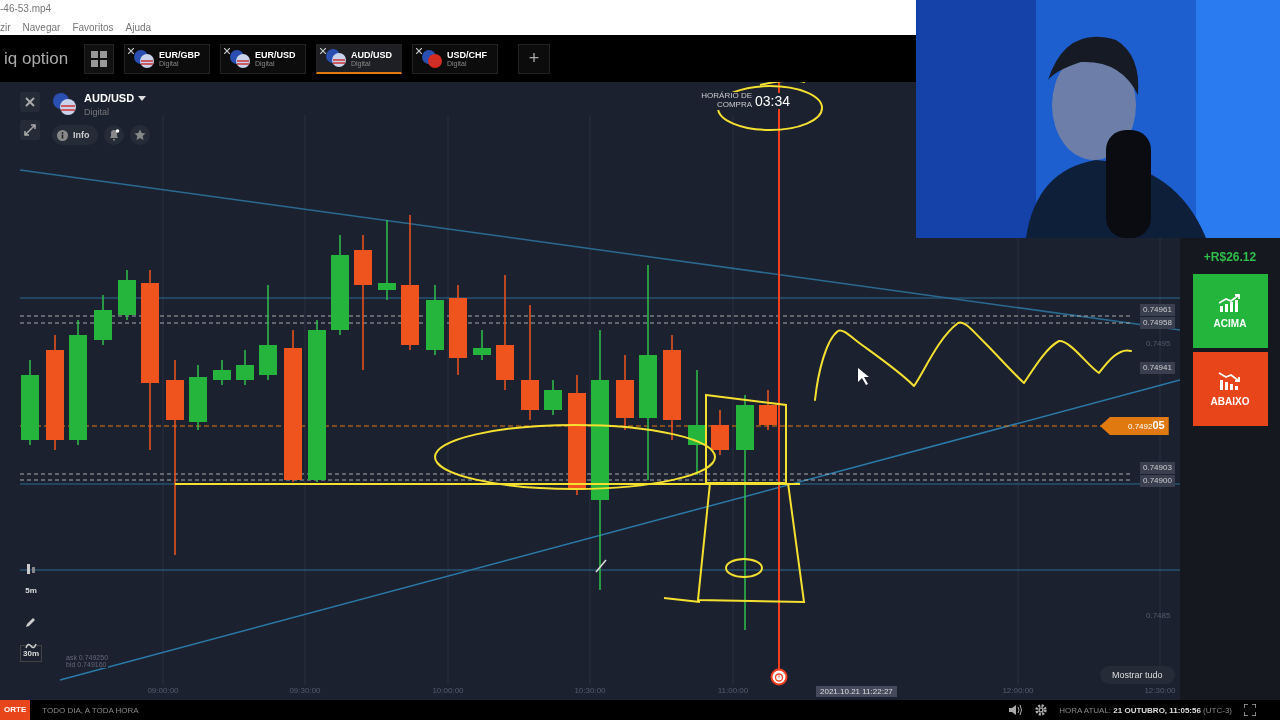 The image size is (1280, 720). I want to click on menu-item: zir, so click(5, 28).